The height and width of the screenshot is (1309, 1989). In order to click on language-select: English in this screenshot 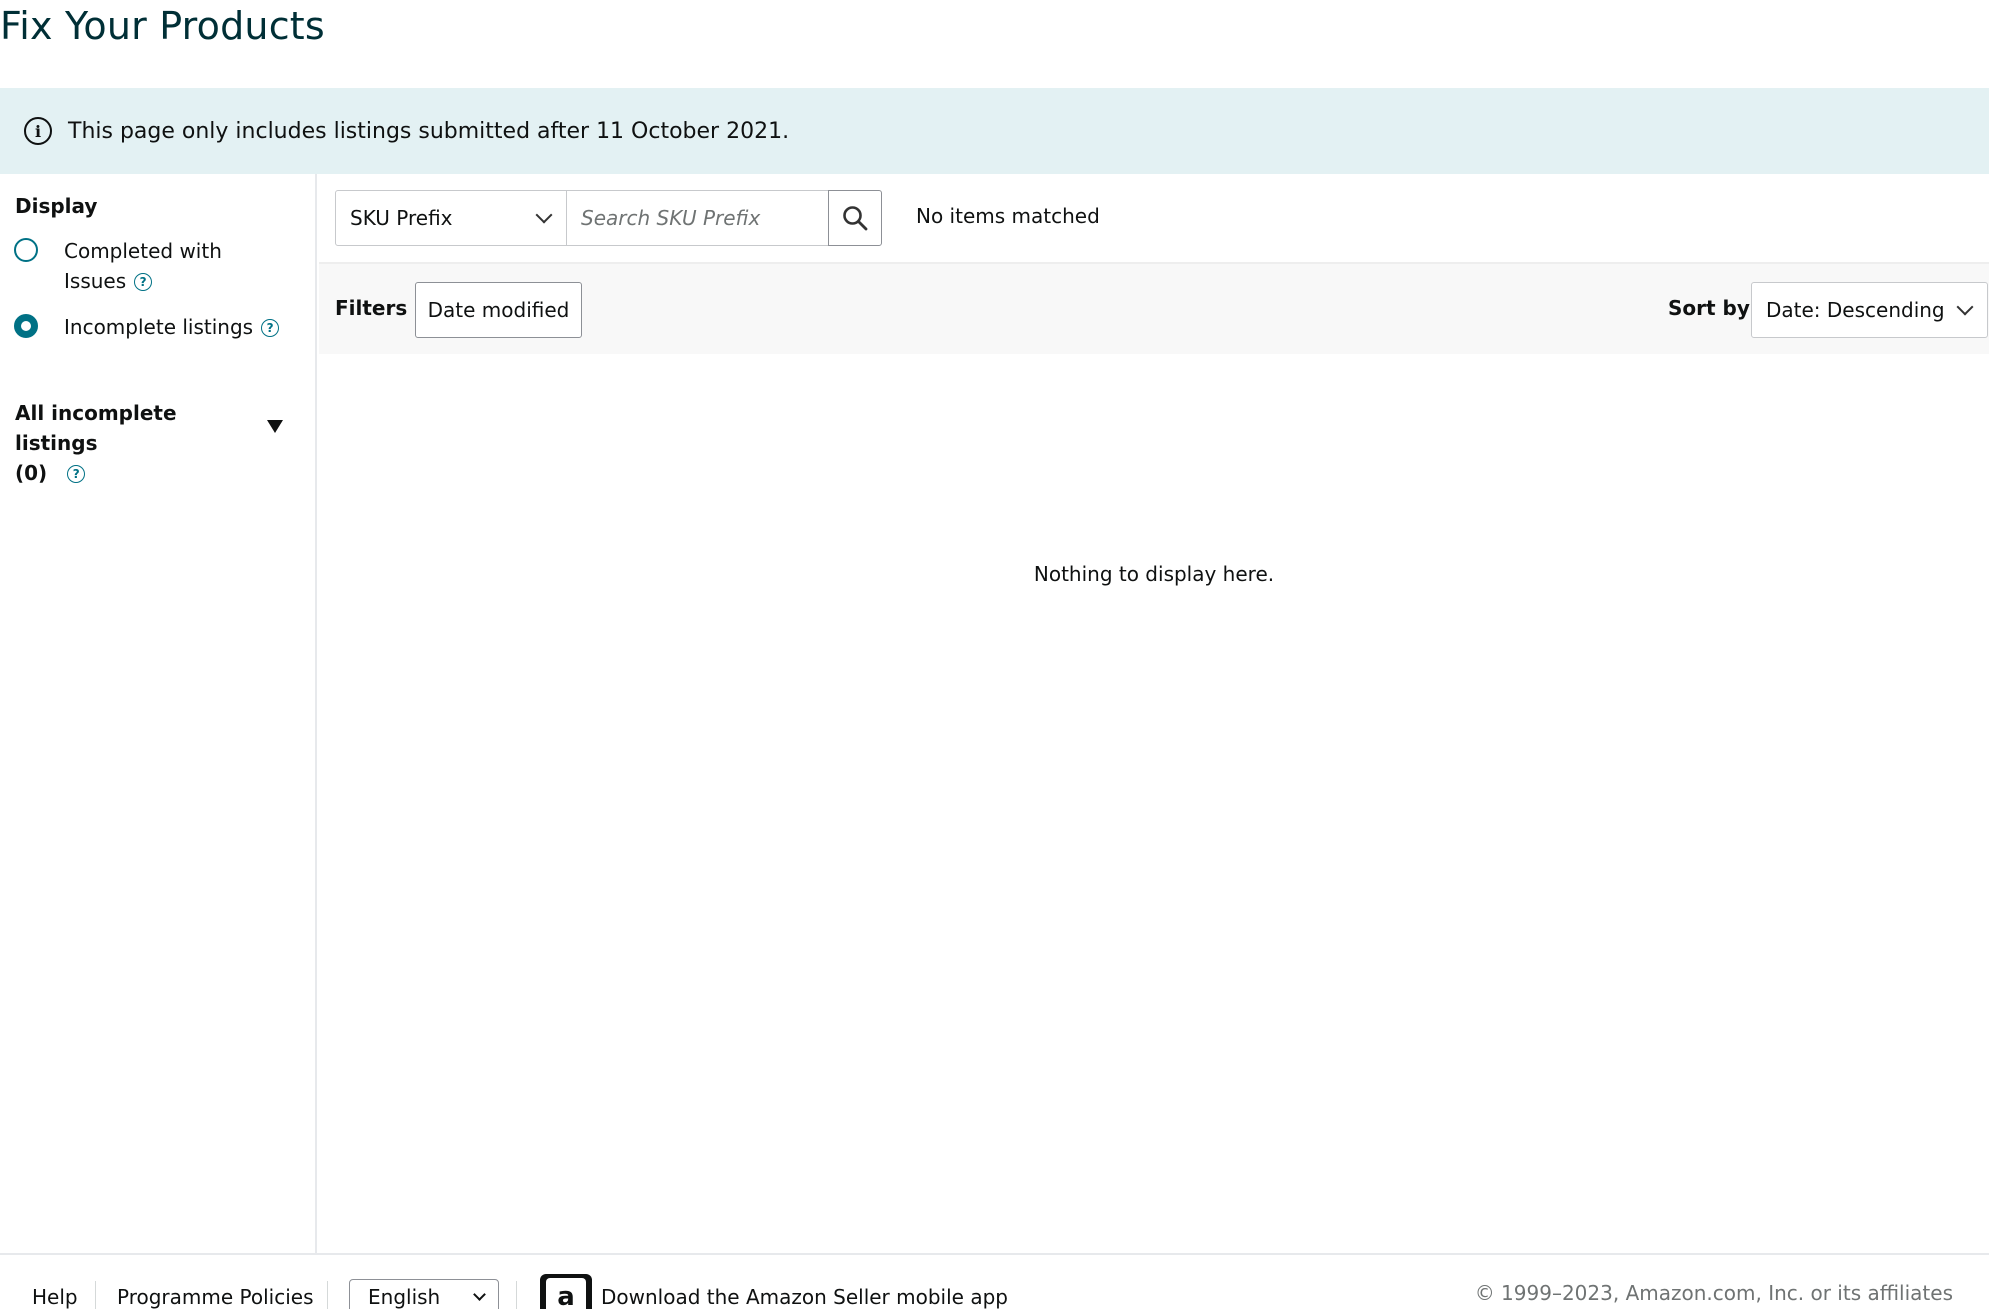, I will do `click(424, 1294)`.